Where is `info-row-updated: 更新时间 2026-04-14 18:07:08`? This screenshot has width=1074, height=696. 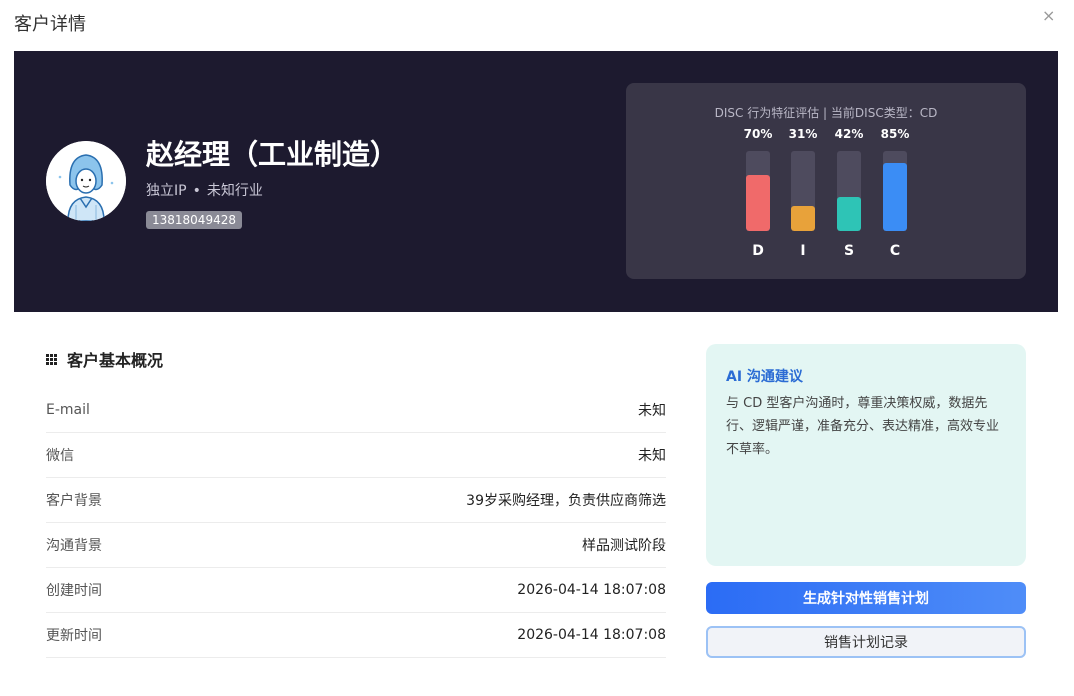
info-row-updated: 更新时间 2026-04-14 18:07:08 is located at coordinates (356, 635).